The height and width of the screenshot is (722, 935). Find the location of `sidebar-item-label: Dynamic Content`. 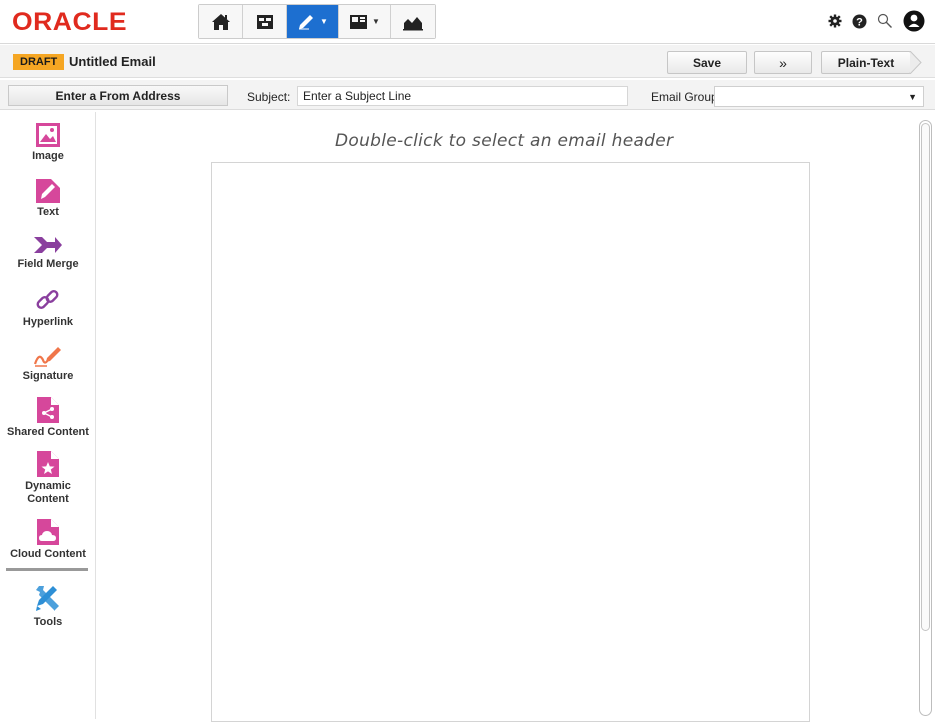

sidebar-item-label: Dynamic Content is located at coordinates (48, 492).